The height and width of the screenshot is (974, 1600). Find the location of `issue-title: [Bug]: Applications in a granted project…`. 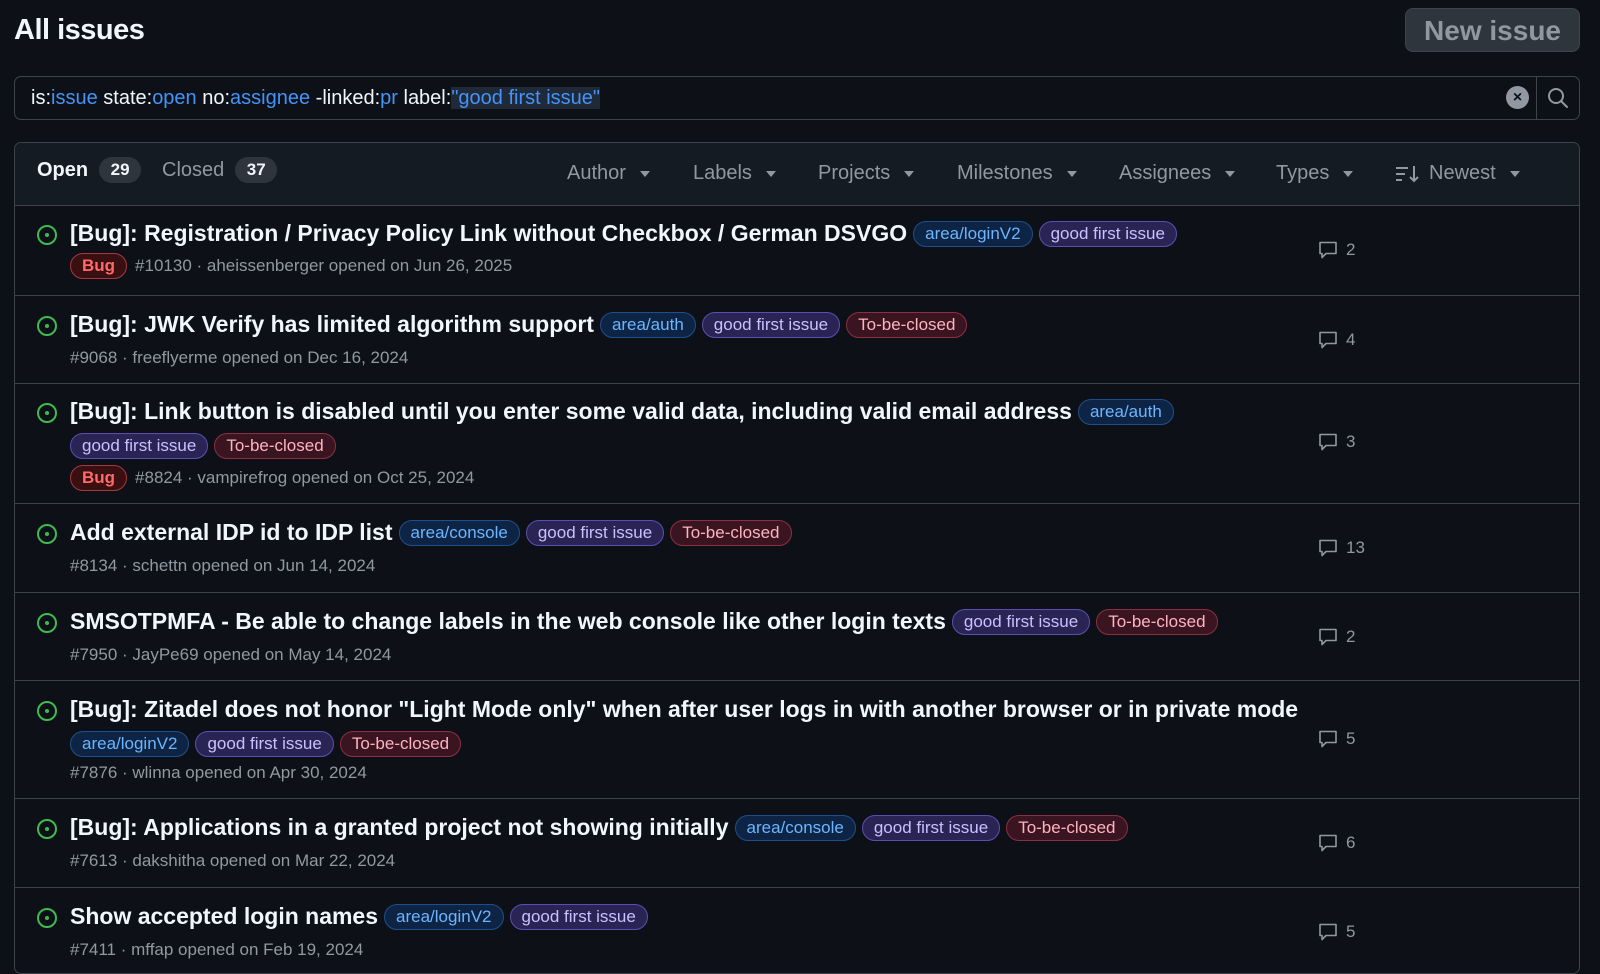

issue-title: [Bug]: Applications in a granted project… is located at coordinates (399, 827).